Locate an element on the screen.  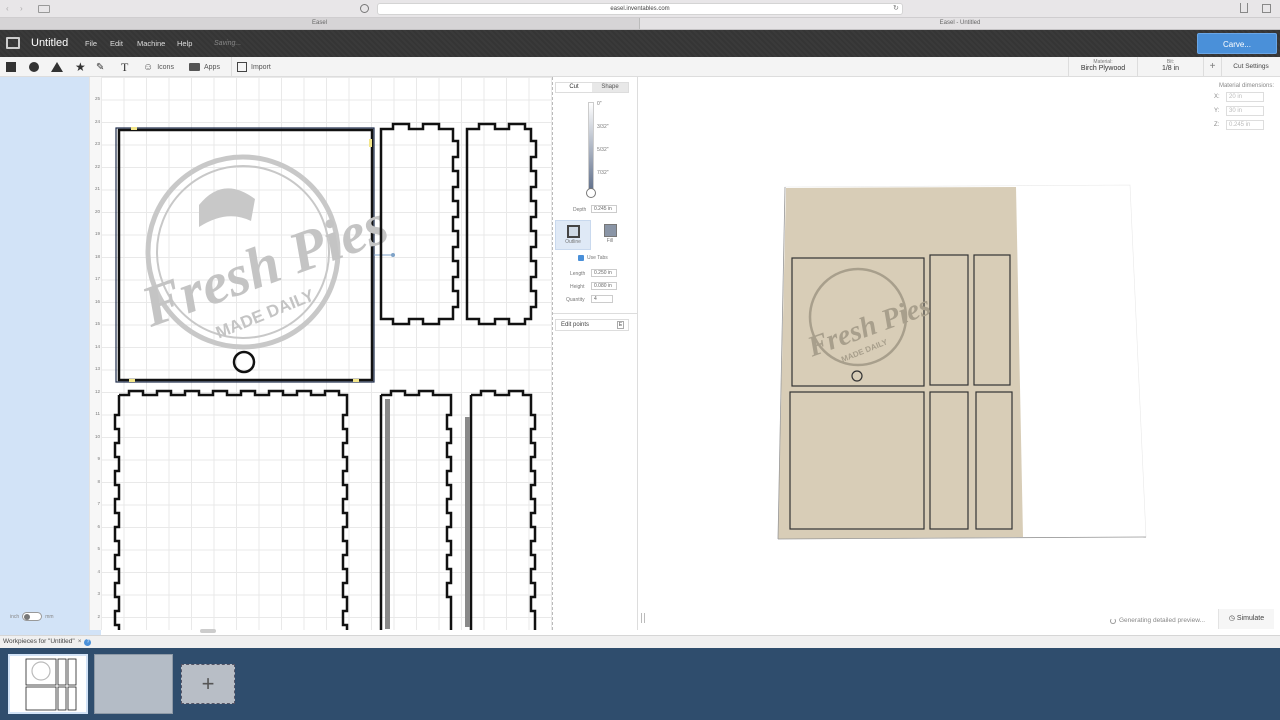
ruler-tick-label: 7 is located at coordinates (98, 503).